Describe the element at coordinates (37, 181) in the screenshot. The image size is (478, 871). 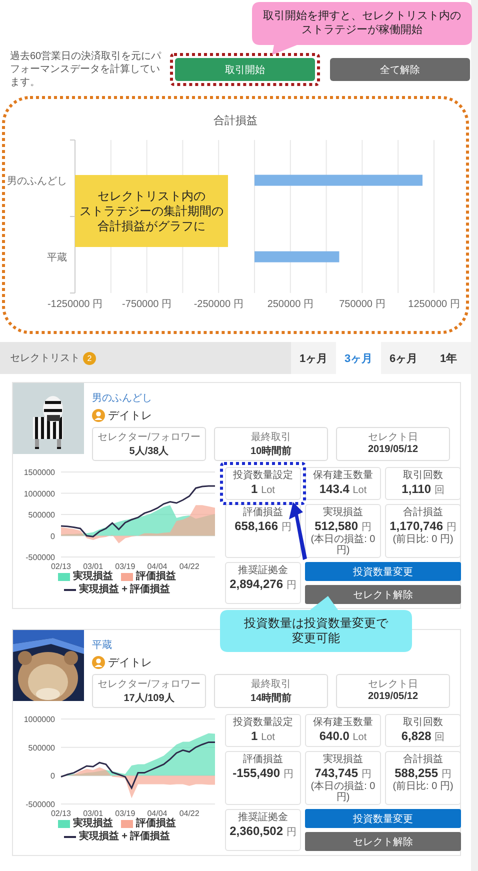
I see `category-label: 男のふんどし` at that location.